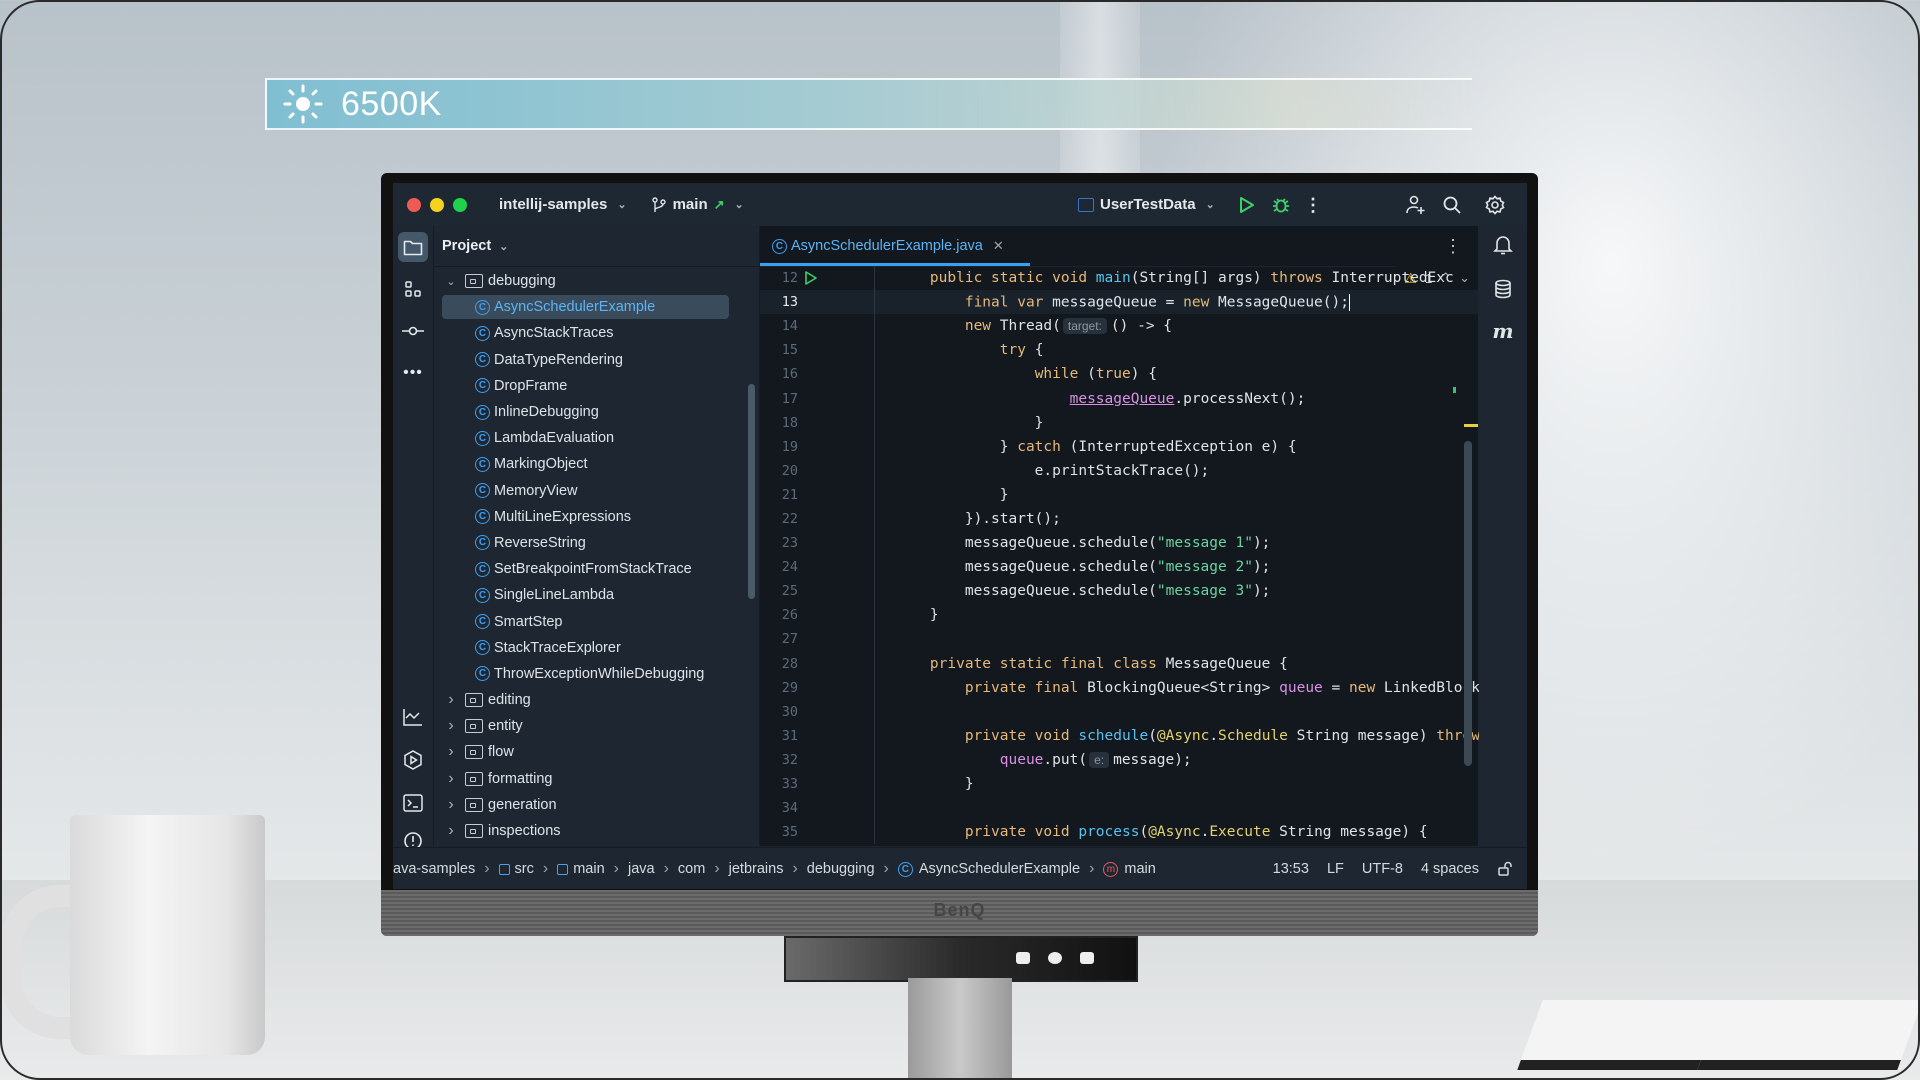  I want to click on breadcrumb-item: com, so click(691, 869).